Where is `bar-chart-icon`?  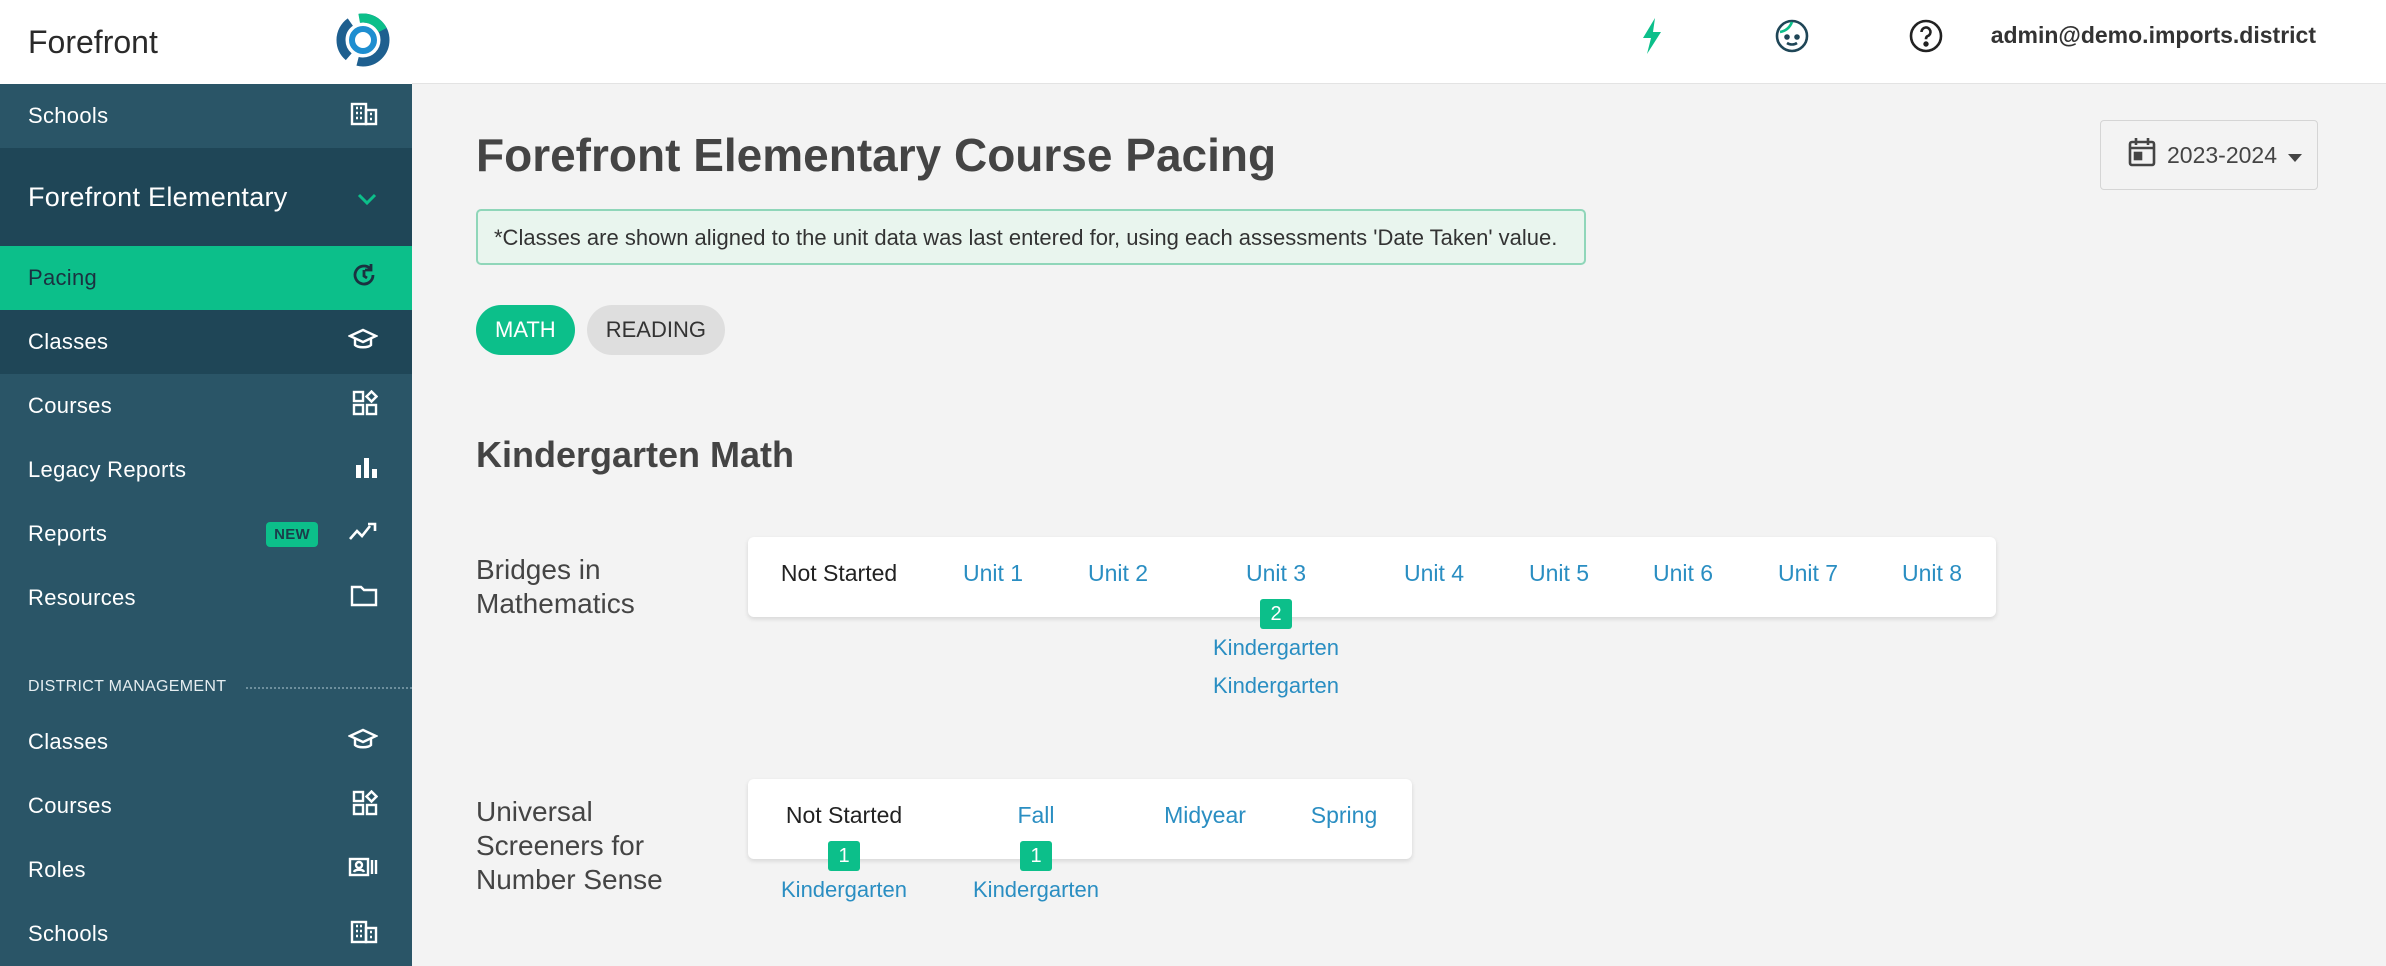
bar-chart-icon is located at coordinates (366, 470).